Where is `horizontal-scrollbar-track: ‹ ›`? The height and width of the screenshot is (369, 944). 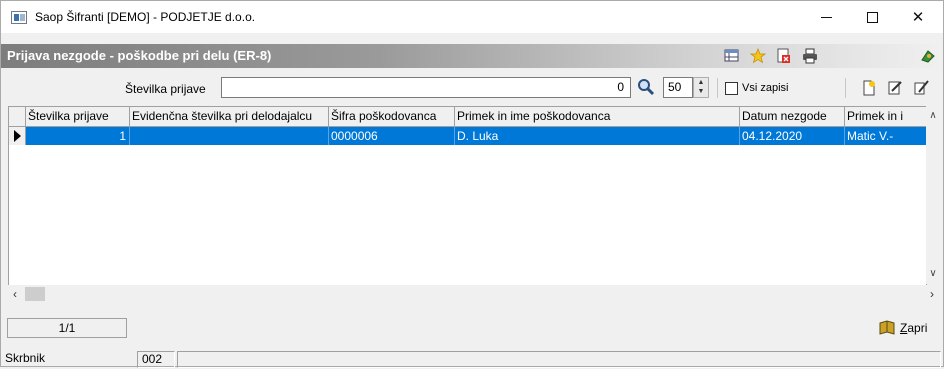
horizontal-scrollbar-track: ‹ › is located at coordinates (473, 294).